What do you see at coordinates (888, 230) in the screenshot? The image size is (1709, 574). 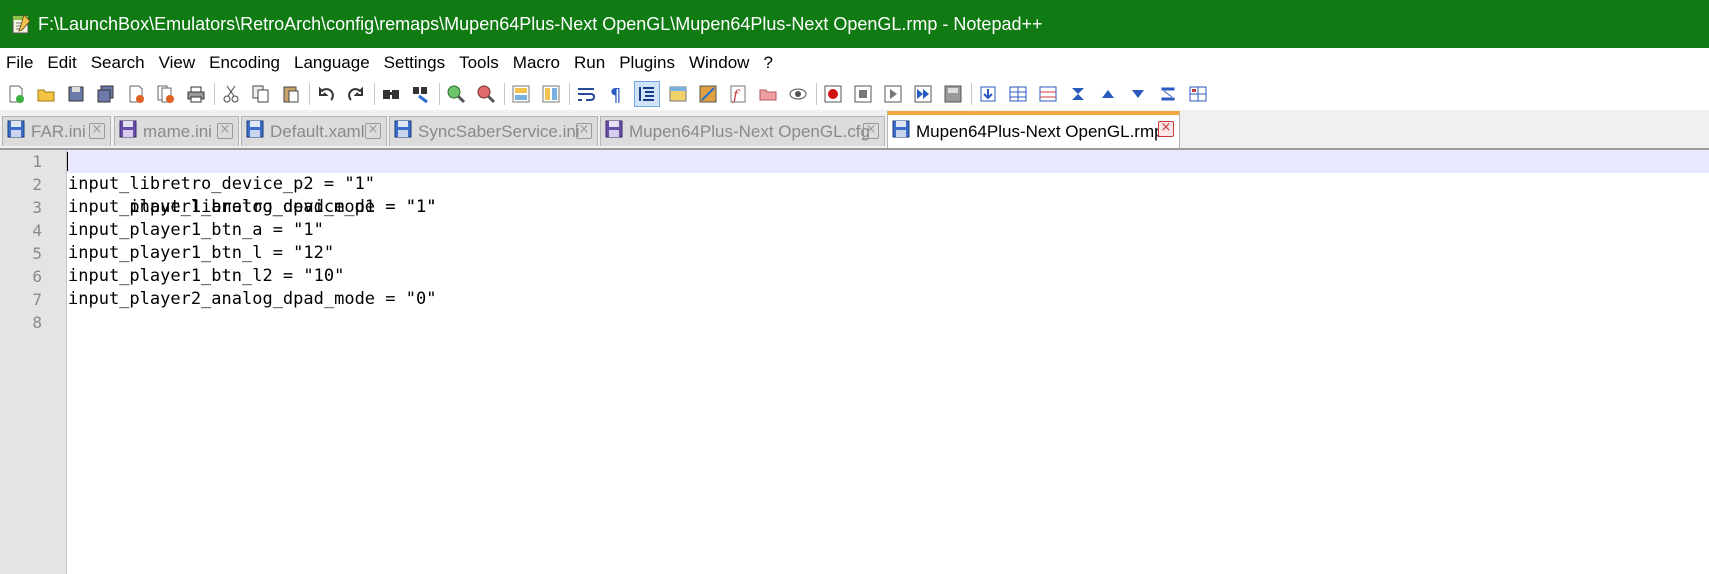 I see `code-line: input_player1_btn_a = "1"` at bounding box center [888, 230].